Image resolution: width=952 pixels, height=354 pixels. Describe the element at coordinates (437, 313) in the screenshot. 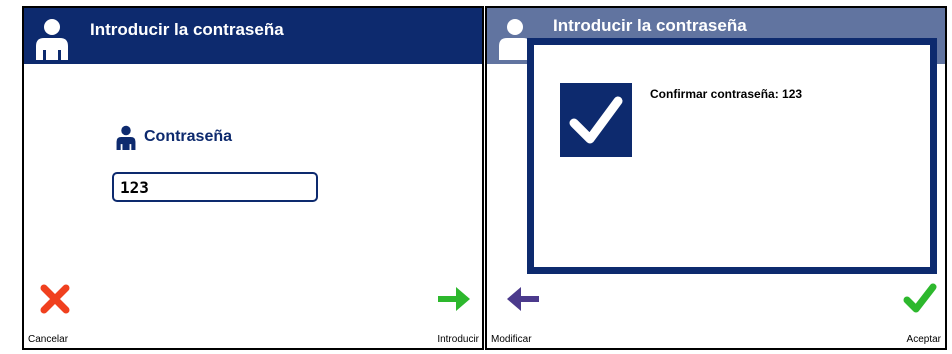

I see `enter-button: Introducir` at that location.